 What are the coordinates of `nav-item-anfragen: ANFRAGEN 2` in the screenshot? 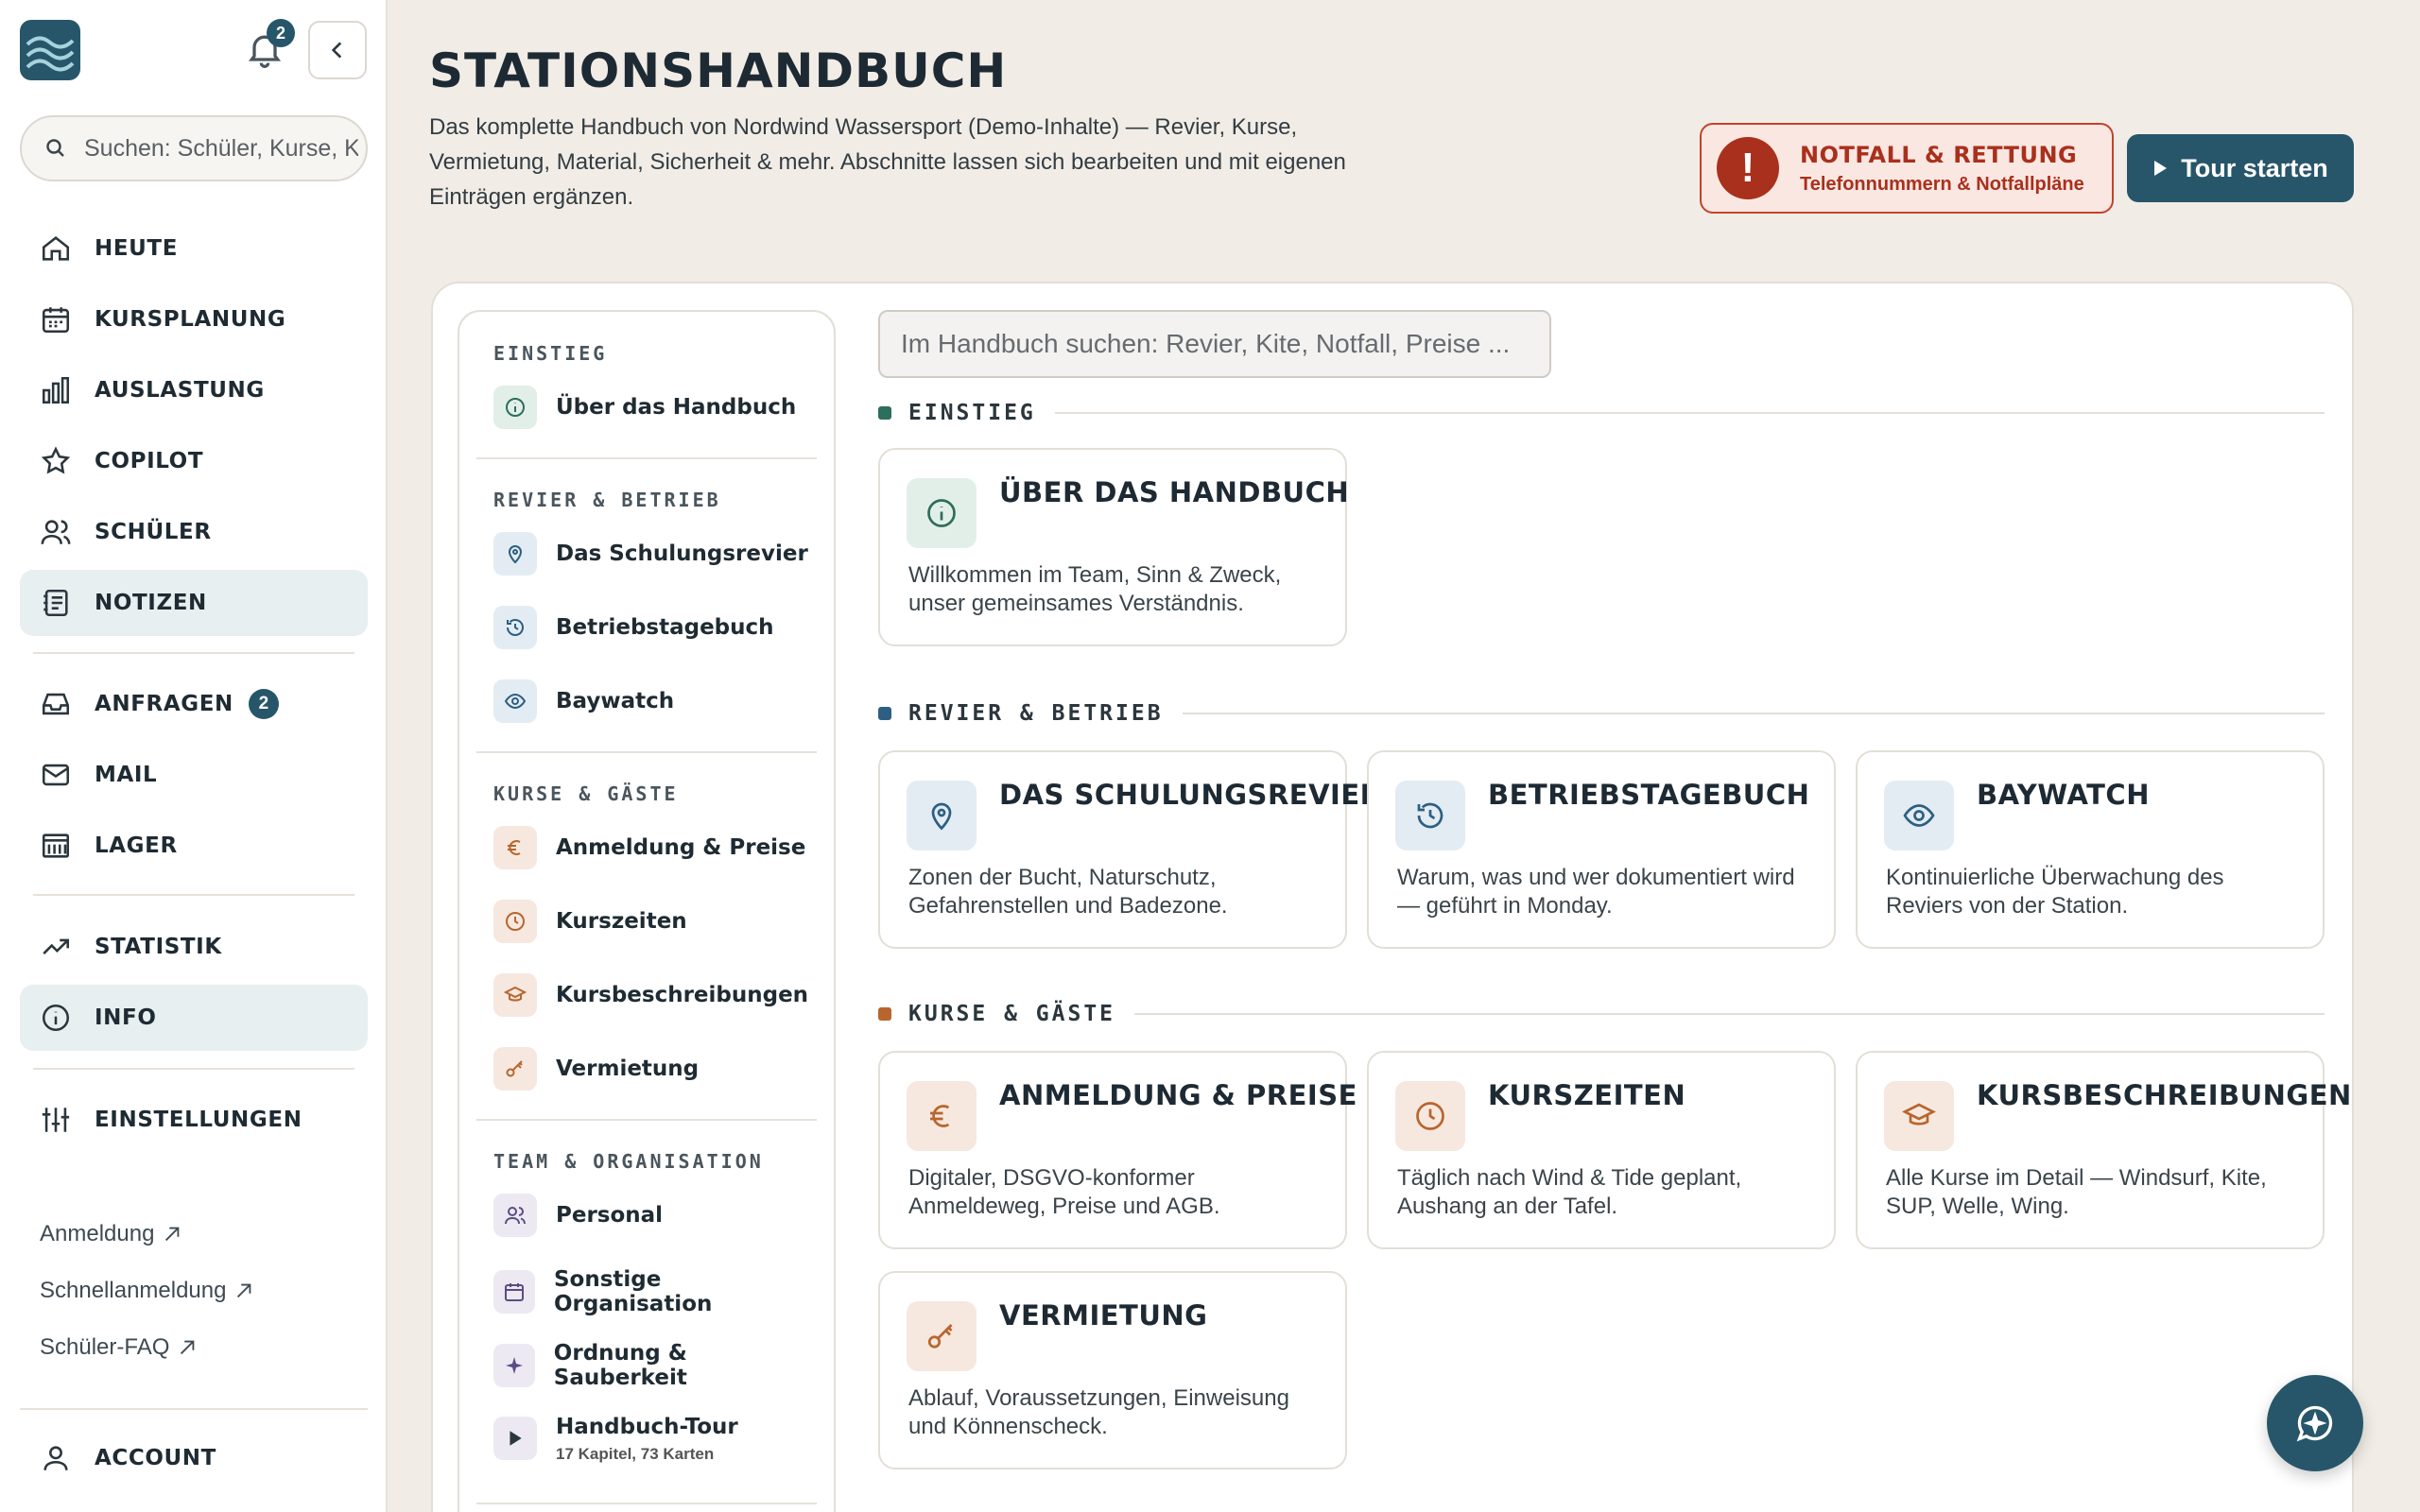 It's located at (194, 704).